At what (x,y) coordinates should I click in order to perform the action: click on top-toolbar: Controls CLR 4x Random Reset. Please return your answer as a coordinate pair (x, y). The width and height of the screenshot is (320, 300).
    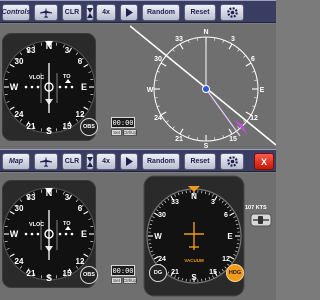
    Looking at the image, I should click on (138, 11).